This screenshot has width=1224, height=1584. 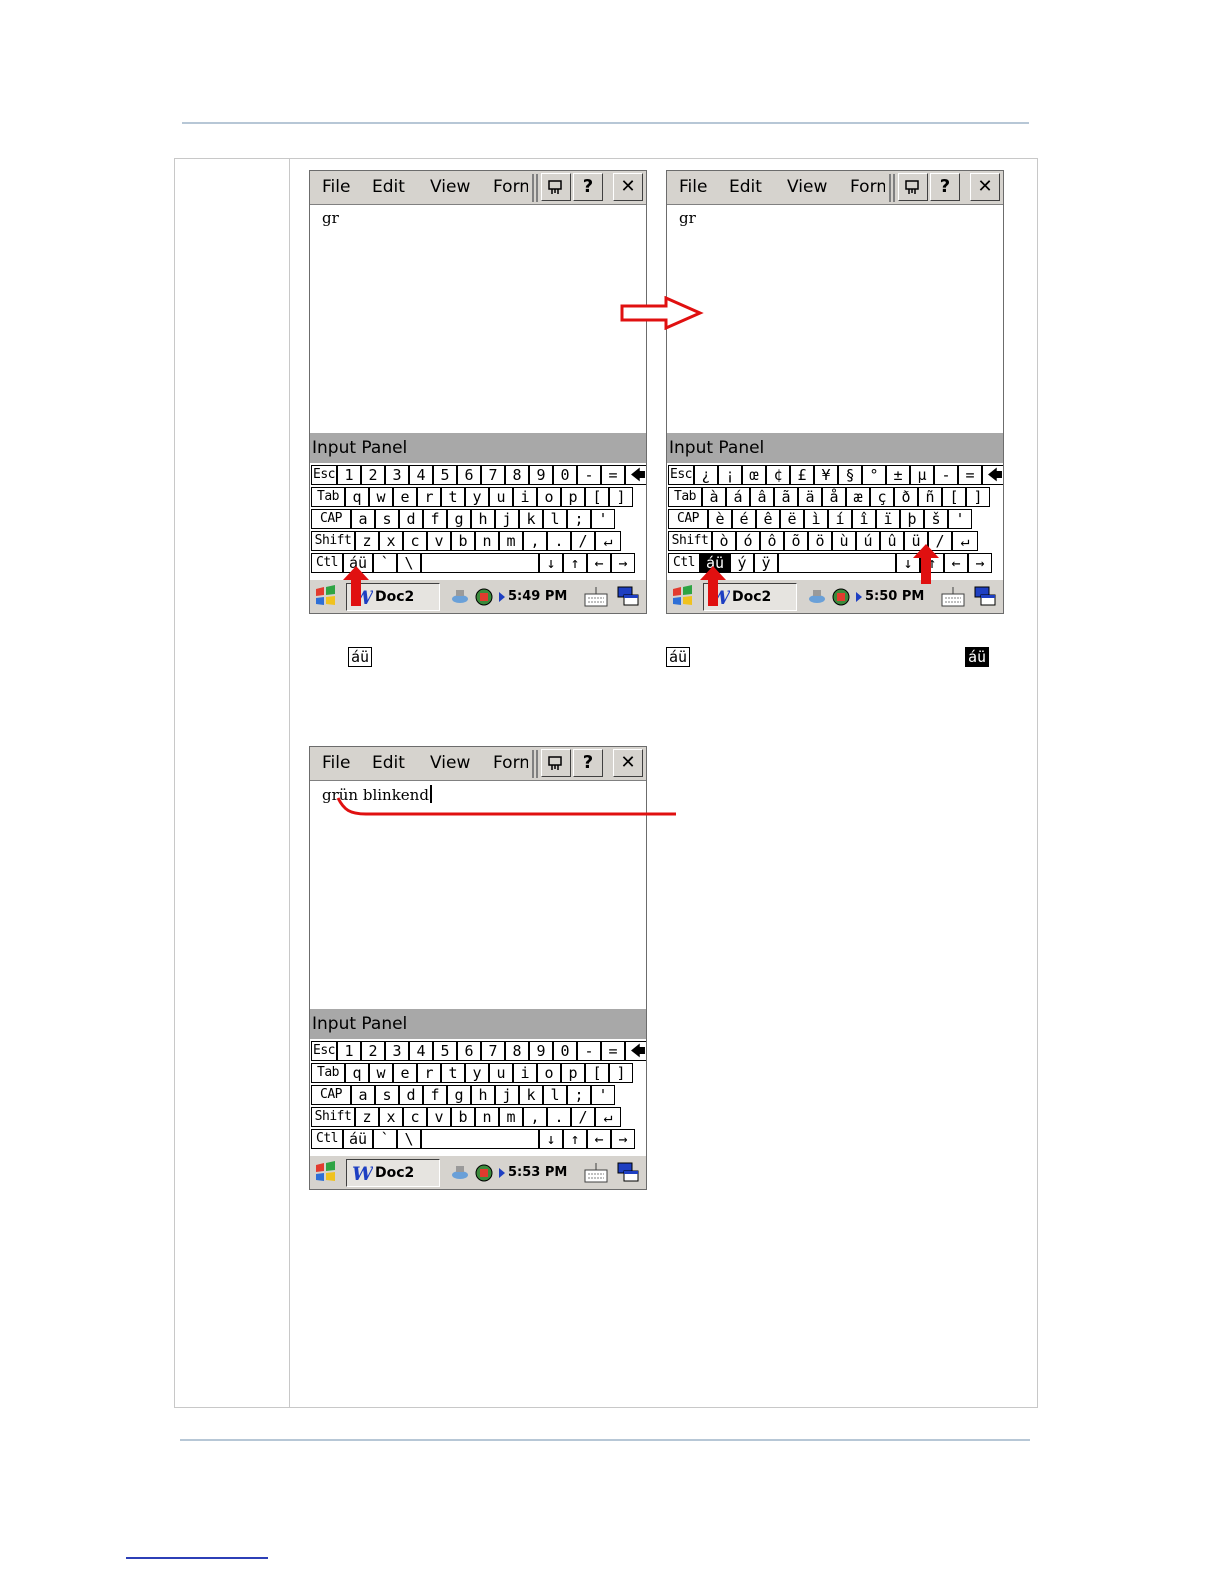 I want to click on key-3-9: ., so click(x=559, y=1117).